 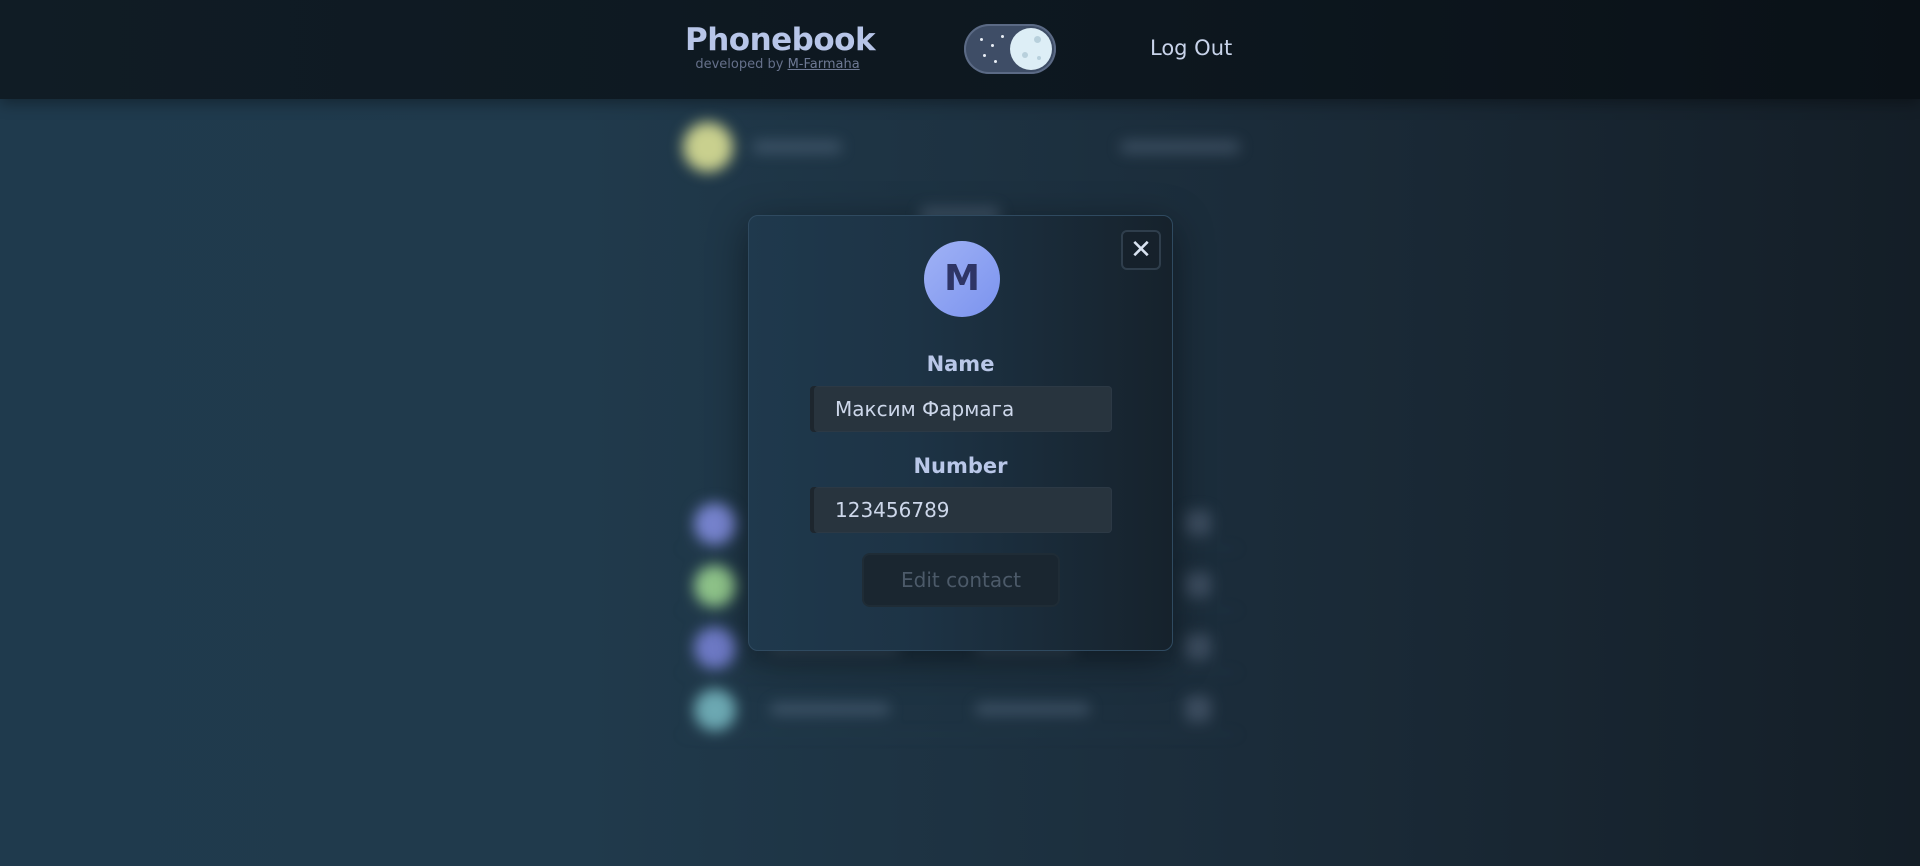 I want to click on logout-button: Log Out, so click(x=1191, y=48).